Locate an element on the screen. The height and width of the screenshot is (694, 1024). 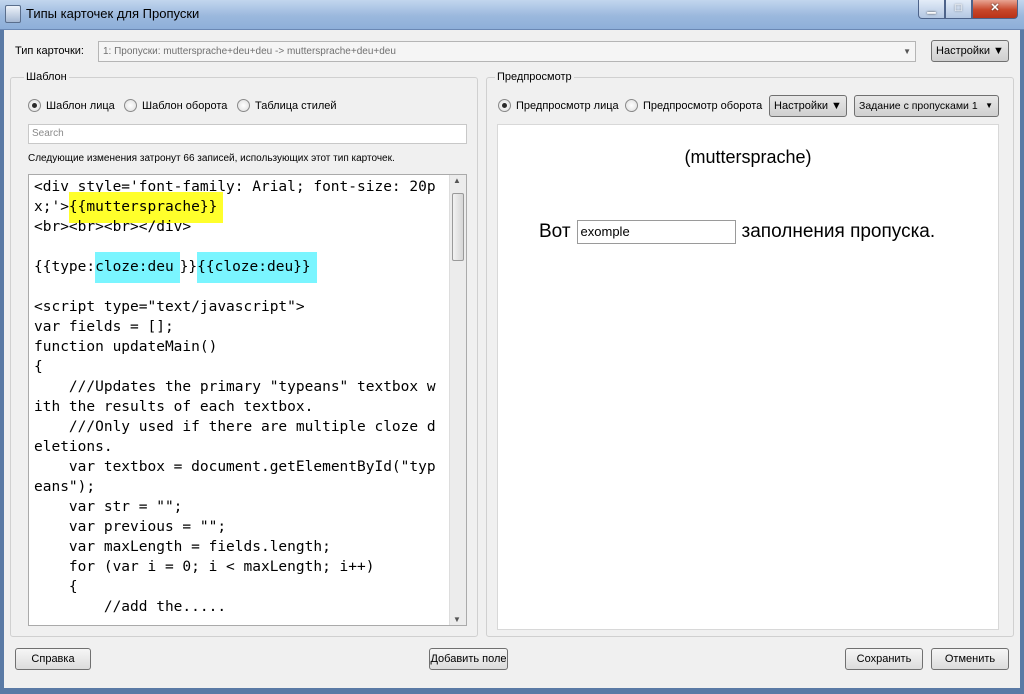
radio-label: Шаблон лица is located at coordinates (80, 105).